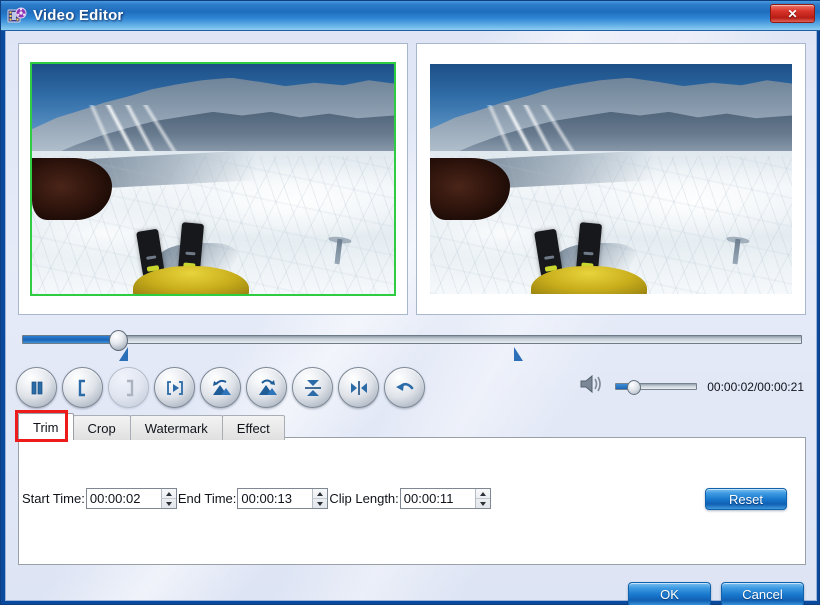  I want to click on start-time-increment, so click(168, 494).